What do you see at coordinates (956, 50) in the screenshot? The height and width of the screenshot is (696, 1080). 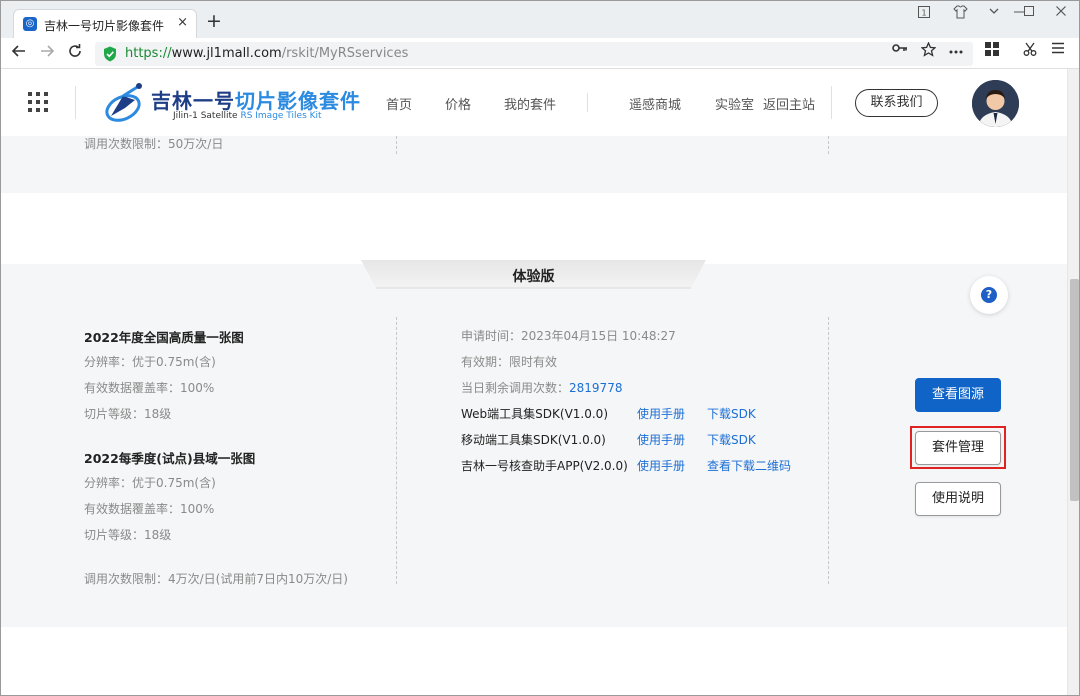 I see `more-dots-icon` at bounding box center [956, 50].